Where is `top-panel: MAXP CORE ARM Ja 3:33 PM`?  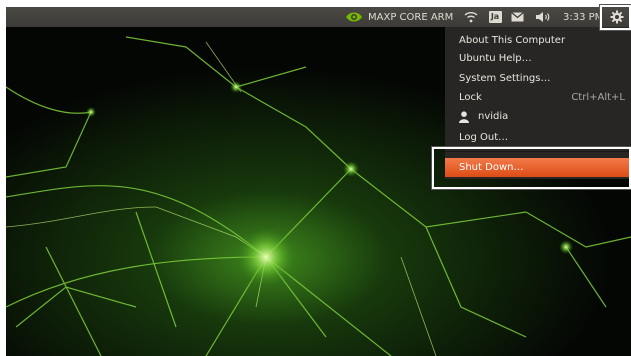 top-panel: MAXP CORE ARM Ja 3:33 PM is located at coordinates (318, 17).